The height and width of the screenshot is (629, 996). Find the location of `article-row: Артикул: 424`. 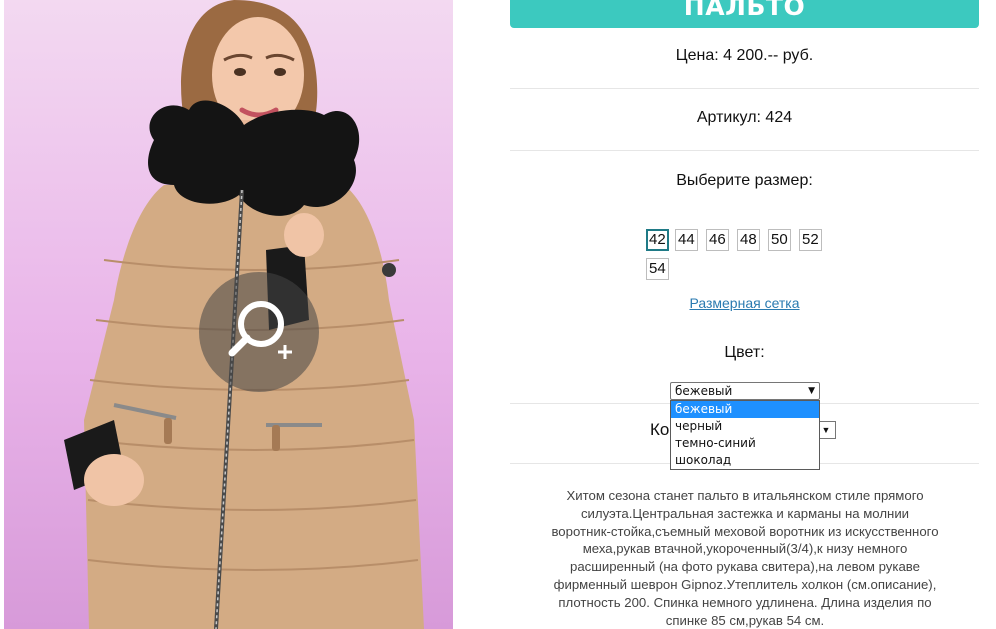

article-row: Артикул: 424 is located at coordinates (744, 118).